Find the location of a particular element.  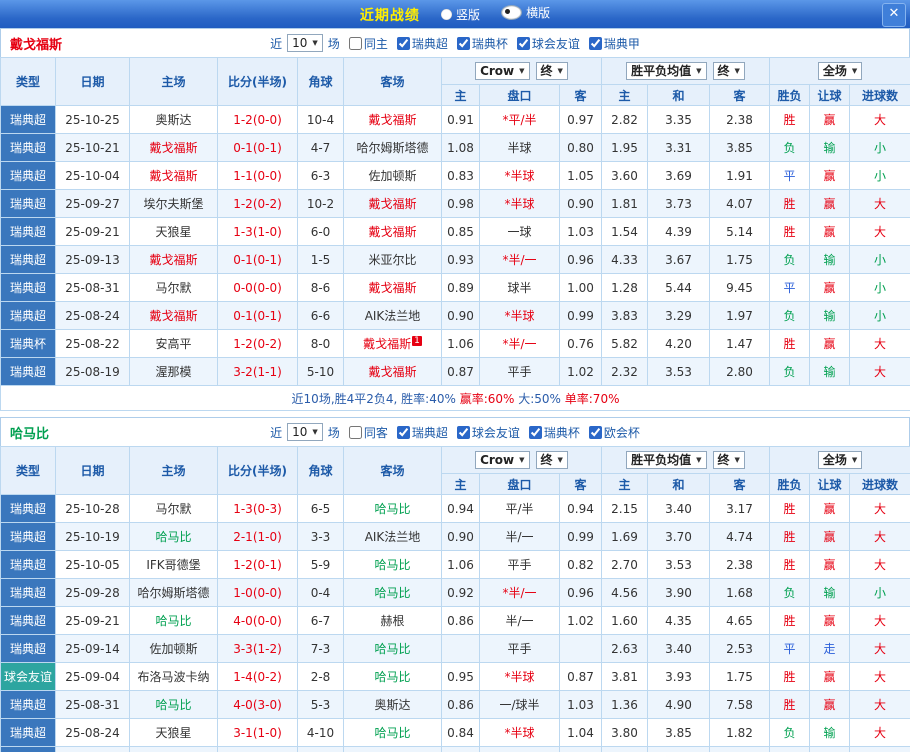

filter-checkbox-label: 瑞典甲 is located at coordinates (614, 43).